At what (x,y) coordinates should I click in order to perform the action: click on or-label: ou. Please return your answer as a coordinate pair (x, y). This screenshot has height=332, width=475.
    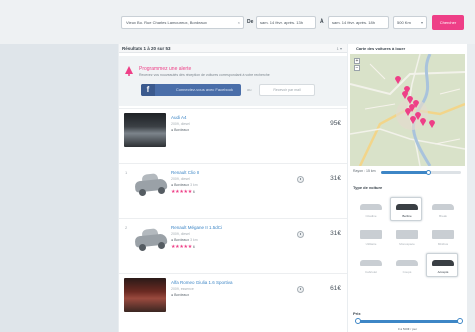
    Looking at the image, I should click on (249, 89).